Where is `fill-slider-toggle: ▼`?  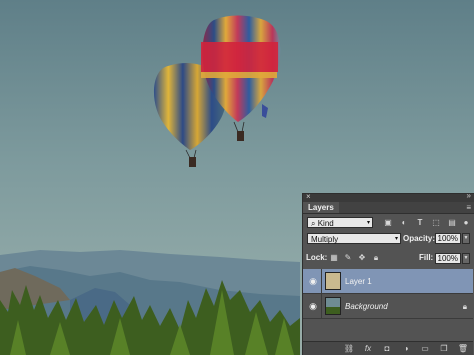
fill-slider-toggle: ▼ is located at coordinates (466, 258).